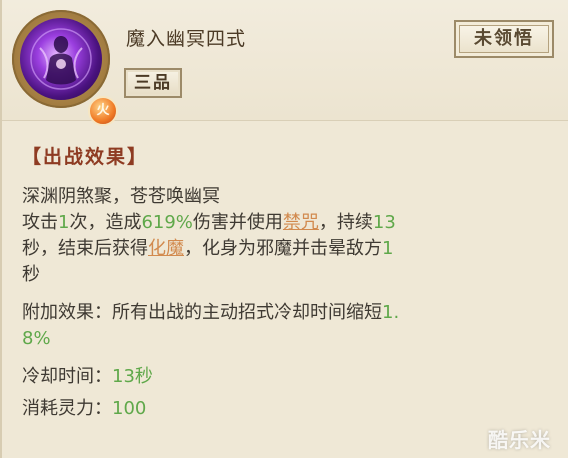 This screenshot has width=568, height=458. I want to click on stun-duration-value: 1, so click(388, 248).